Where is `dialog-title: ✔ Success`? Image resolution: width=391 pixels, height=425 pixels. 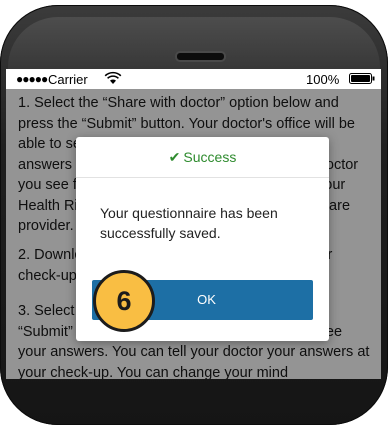 dialog-title: ✔ Success is located at coordinates (202, 157).